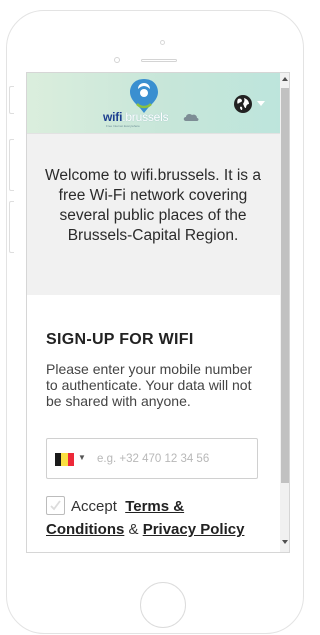 The height and width of the screenshot is (635, 320). I want to click on front-camera, so click(162, 42).